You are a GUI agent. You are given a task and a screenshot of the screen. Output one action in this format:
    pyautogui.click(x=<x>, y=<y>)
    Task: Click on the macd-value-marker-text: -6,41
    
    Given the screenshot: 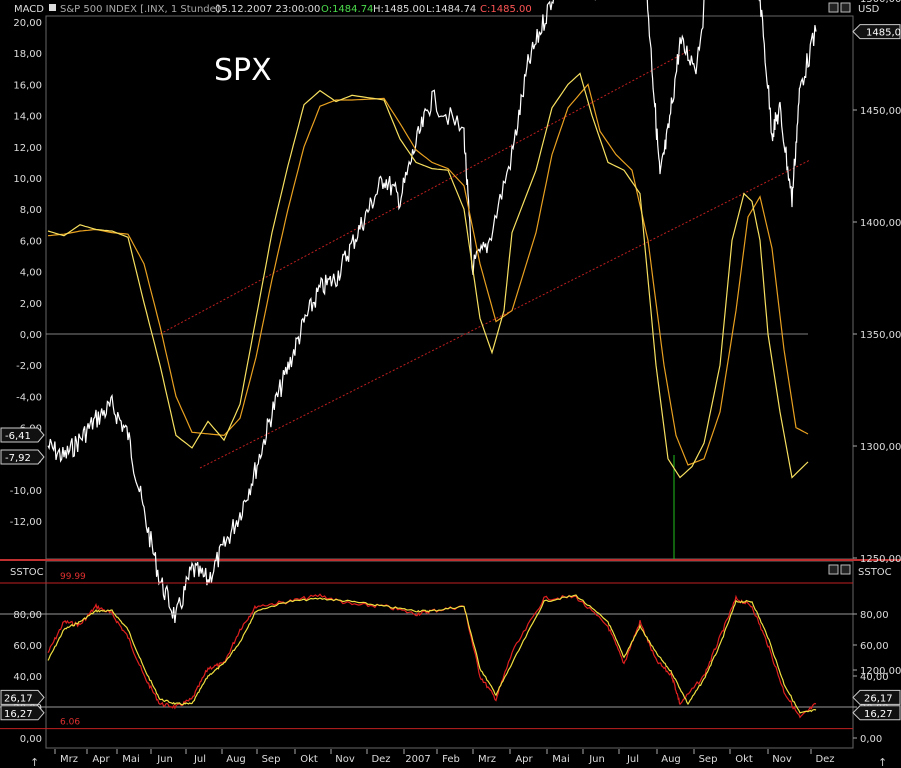 What is the action you would take?
    pyautogui.click(x=18, y=436)
    